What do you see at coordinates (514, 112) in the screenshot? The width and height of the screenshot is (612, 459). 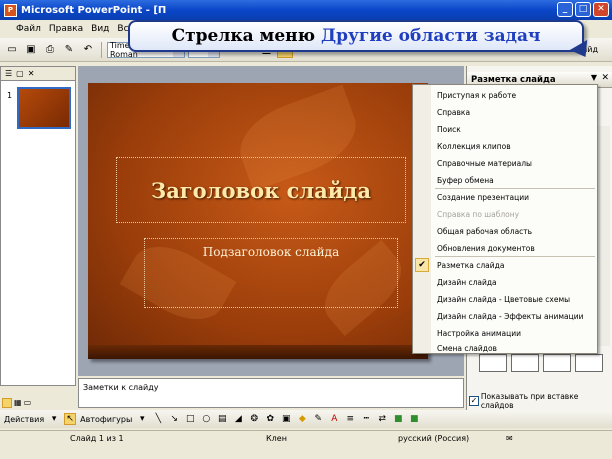 I see `menu-item-help: Справка` at bounding box center [514, 112].